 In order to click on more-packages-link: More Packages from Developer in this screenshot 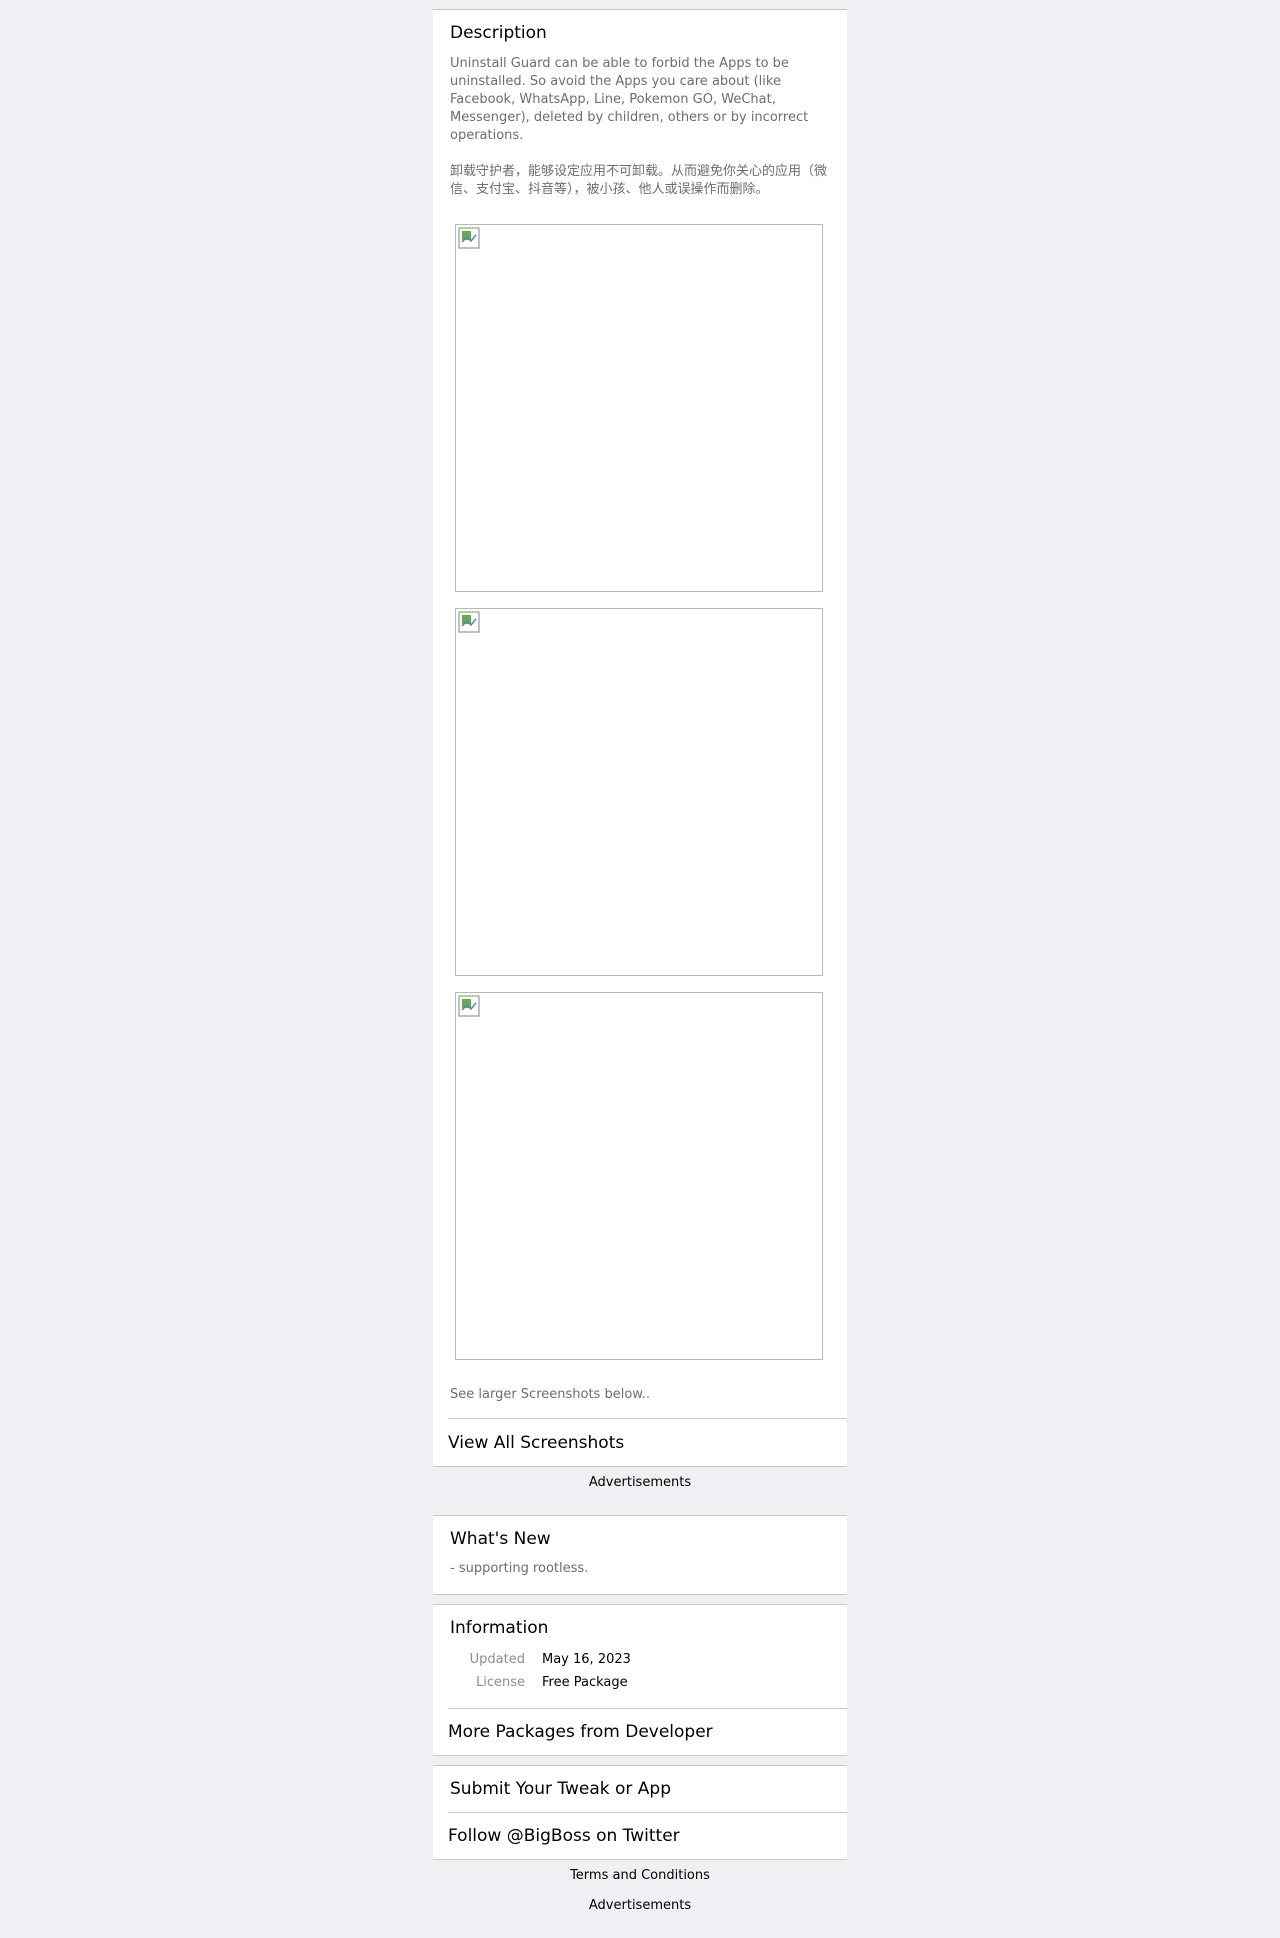, I will do `click(640, 1732)`.